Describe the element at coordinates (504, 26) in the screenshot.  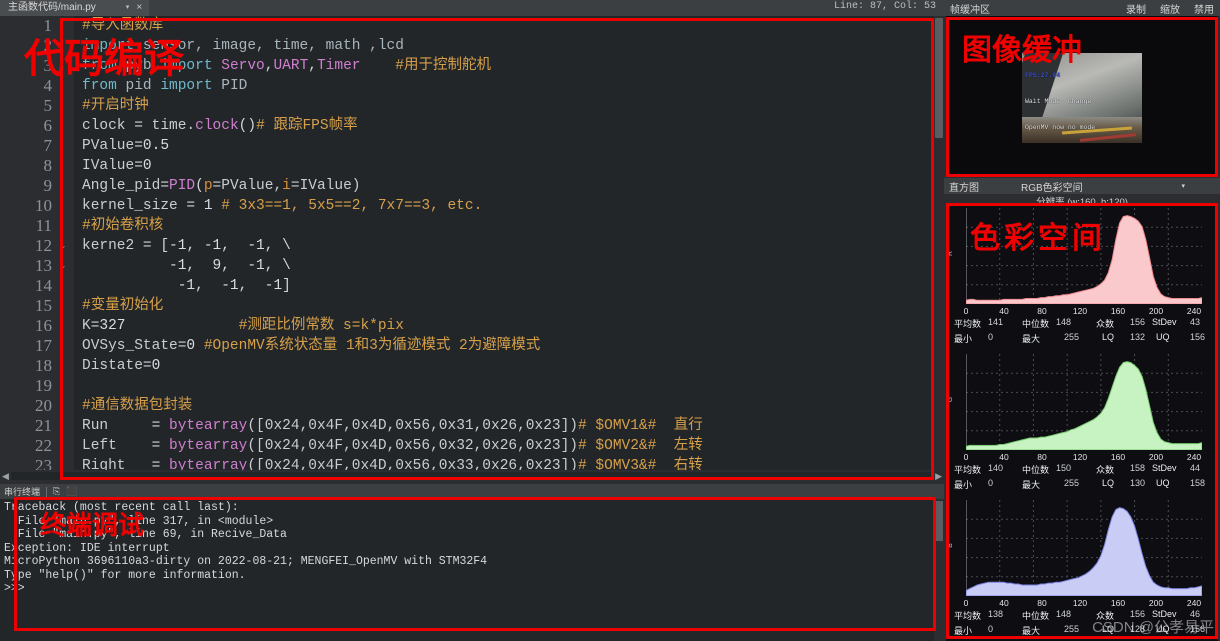
I see `code-line: #导入函数库` at that location.